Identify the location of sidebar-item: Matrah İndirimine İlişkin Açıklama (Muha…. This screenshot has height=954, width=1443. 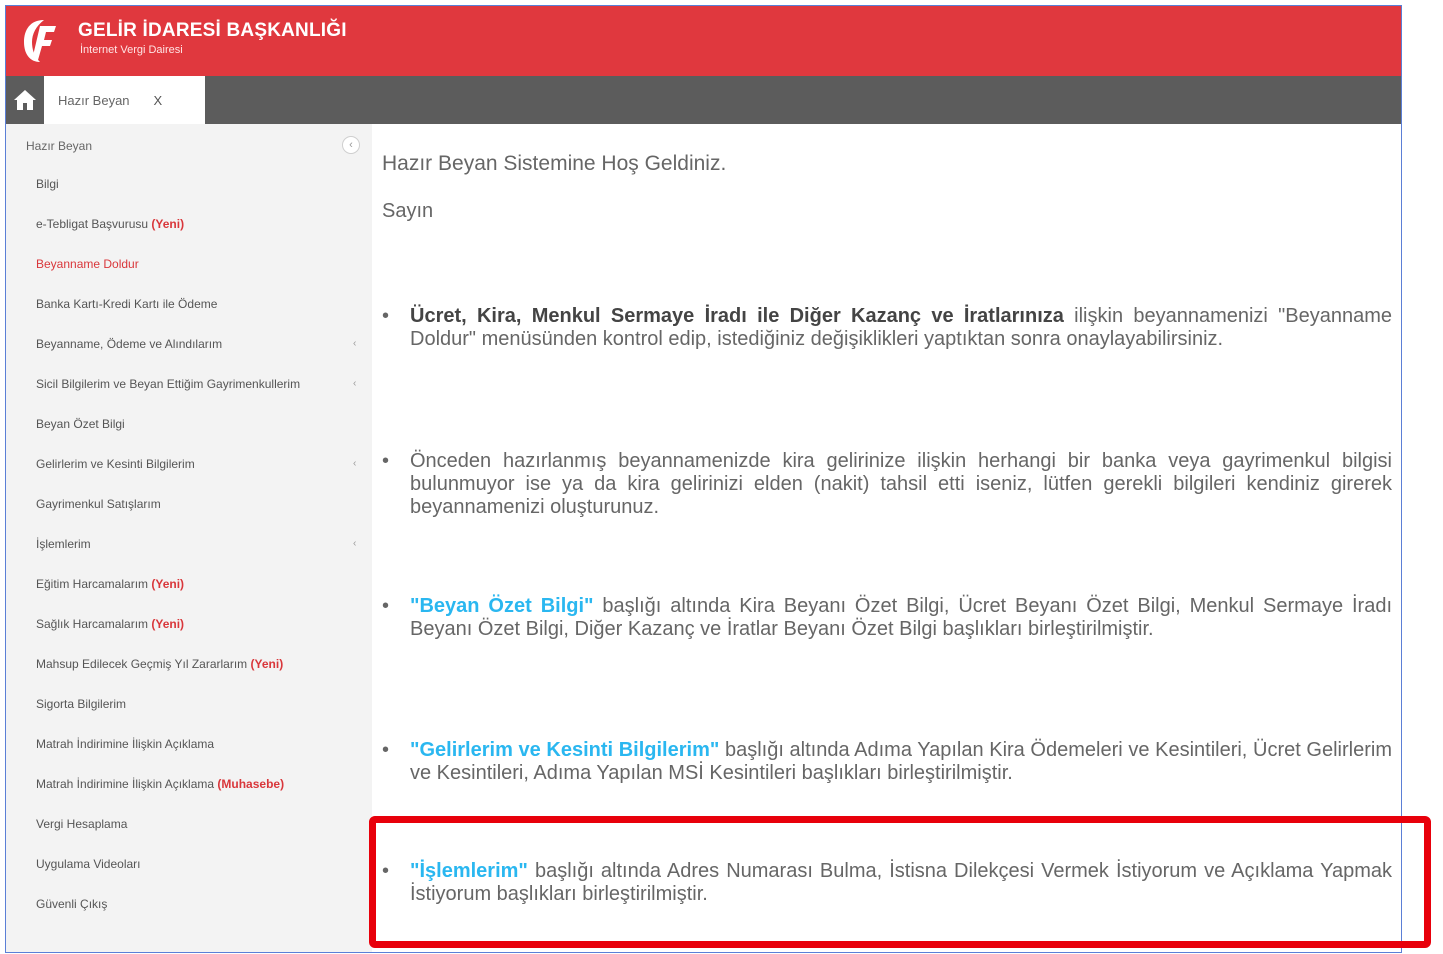
(189, 784).